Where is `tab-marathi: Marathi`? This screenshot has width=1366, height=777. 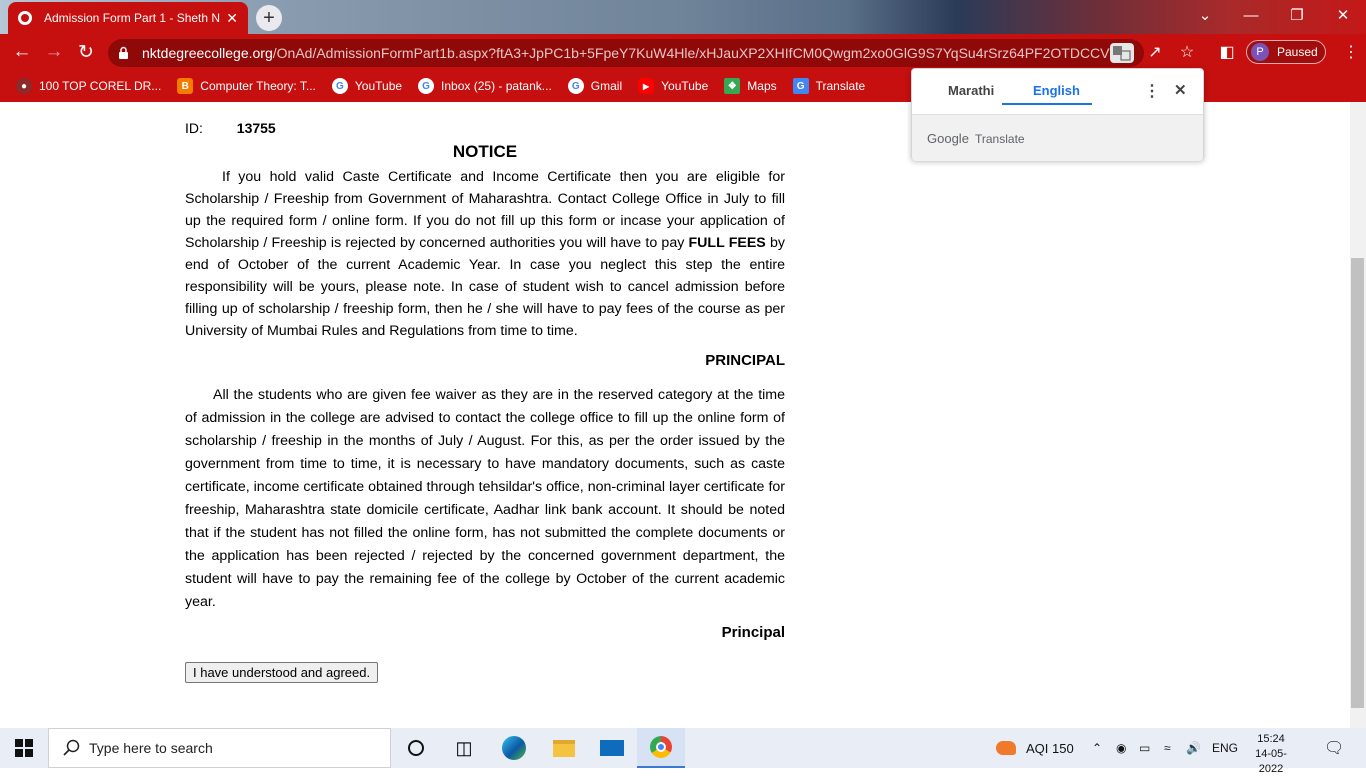 tab-marathi: Marathi is located at coordinates (971, 90).